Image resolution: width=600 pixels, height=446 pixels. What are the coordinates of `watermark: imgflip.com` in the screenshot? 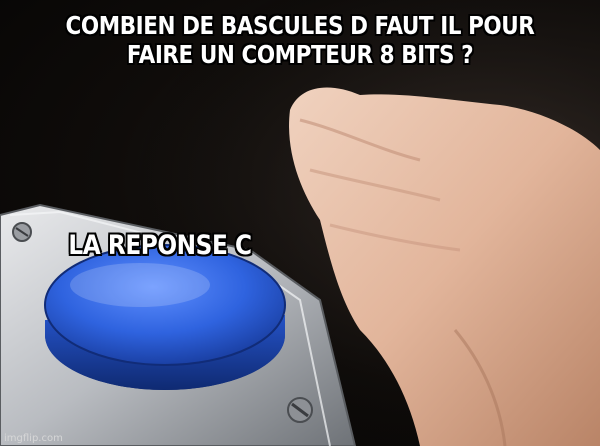 It's located at (33, 438).